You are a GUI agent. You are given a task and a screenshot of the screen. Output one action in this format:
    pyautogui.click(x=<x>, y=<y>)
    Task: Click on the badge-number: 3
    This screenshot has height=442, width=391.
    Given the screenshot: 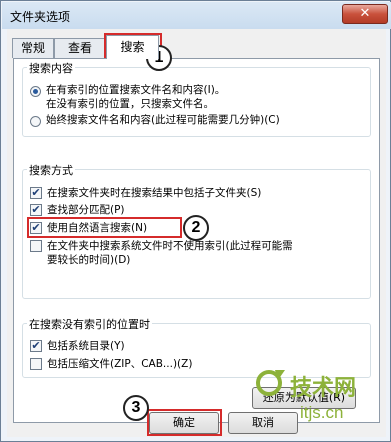 What is the action you would take?
    pyautogui.click(x=136, y=407)
    